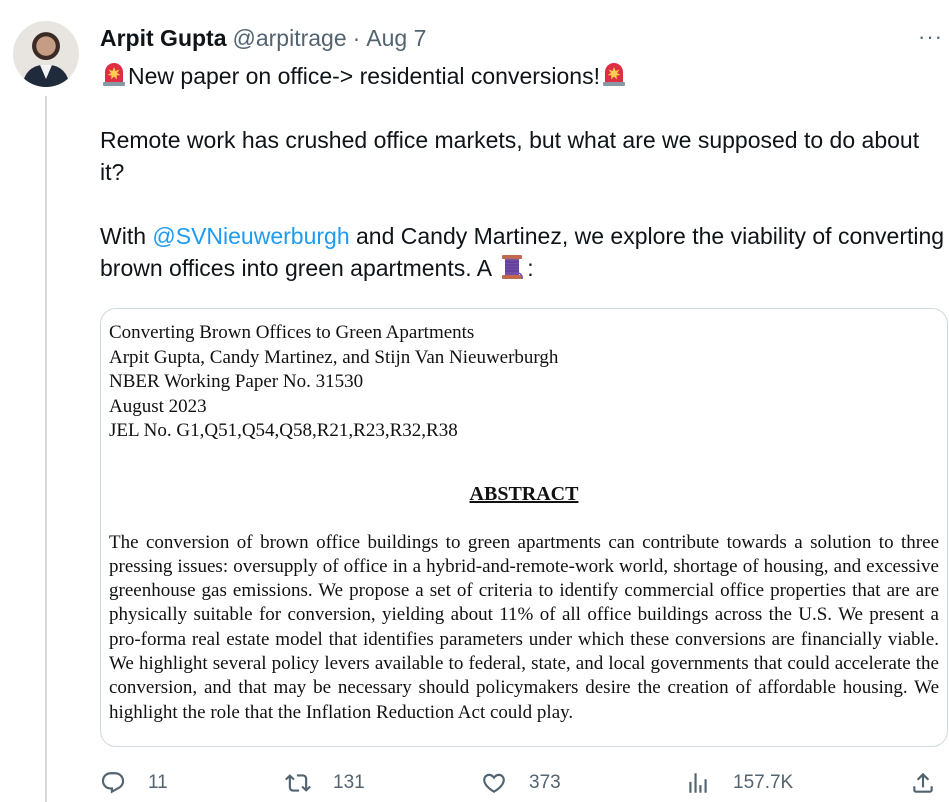 The height and width of the screenshot is (802, 949). I want to click on paper-series: NBER Working Paper No. 31530, so click(236, 381).